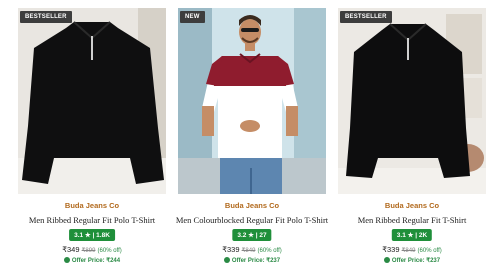  Describe the element at coordinates (92, 220) in the screenshot. I see `product-title: Men Ribbed Regular Fit Polo T-Shirt` at that location.